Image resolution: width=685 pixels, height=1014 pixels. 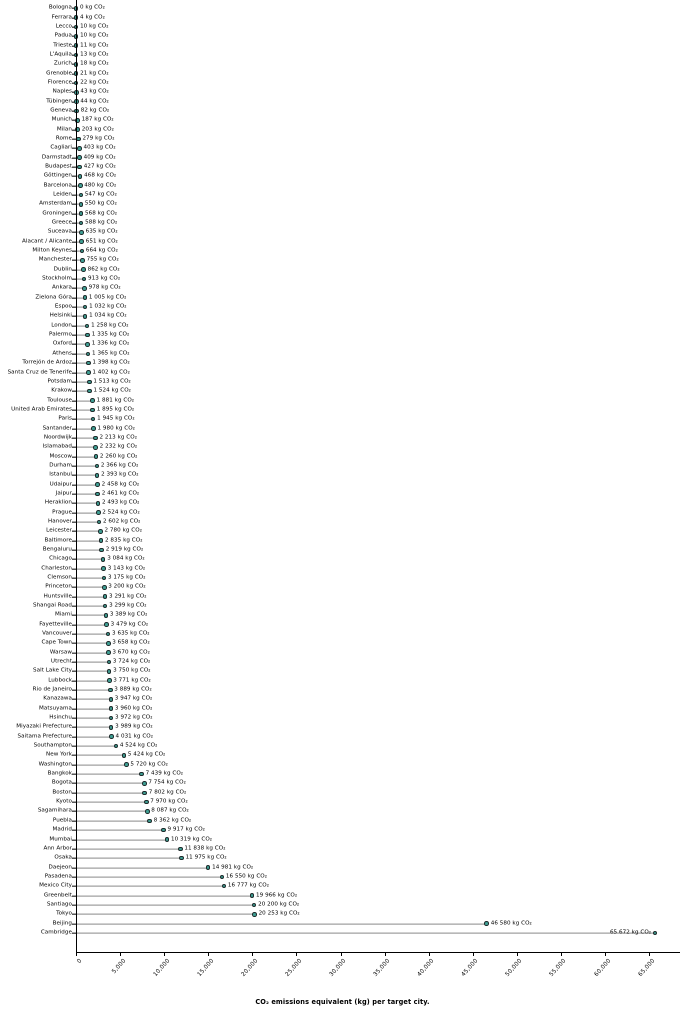 I want to click on category-label: Greece, so click(x=61, y=222).